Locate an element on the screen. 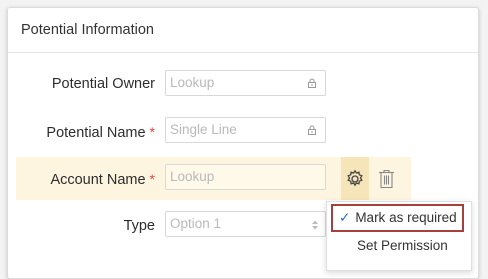  potential-owner-field: Lookup is located at coordinates (245, 83).